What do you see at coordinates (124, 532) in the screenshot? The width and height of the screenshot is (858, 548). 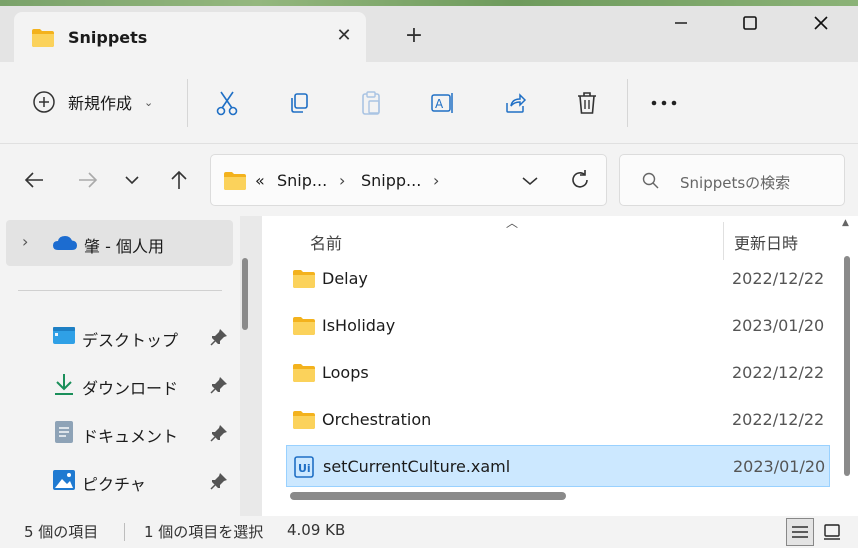 I see `status-divider` at bounding box center [124, 532].